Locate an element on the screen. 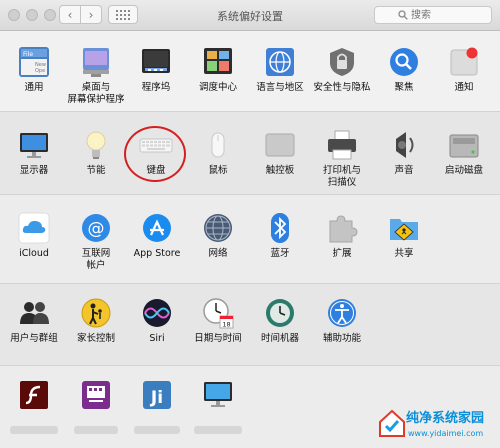  pane-label: 互联网 is located at coordinates (96, 253).